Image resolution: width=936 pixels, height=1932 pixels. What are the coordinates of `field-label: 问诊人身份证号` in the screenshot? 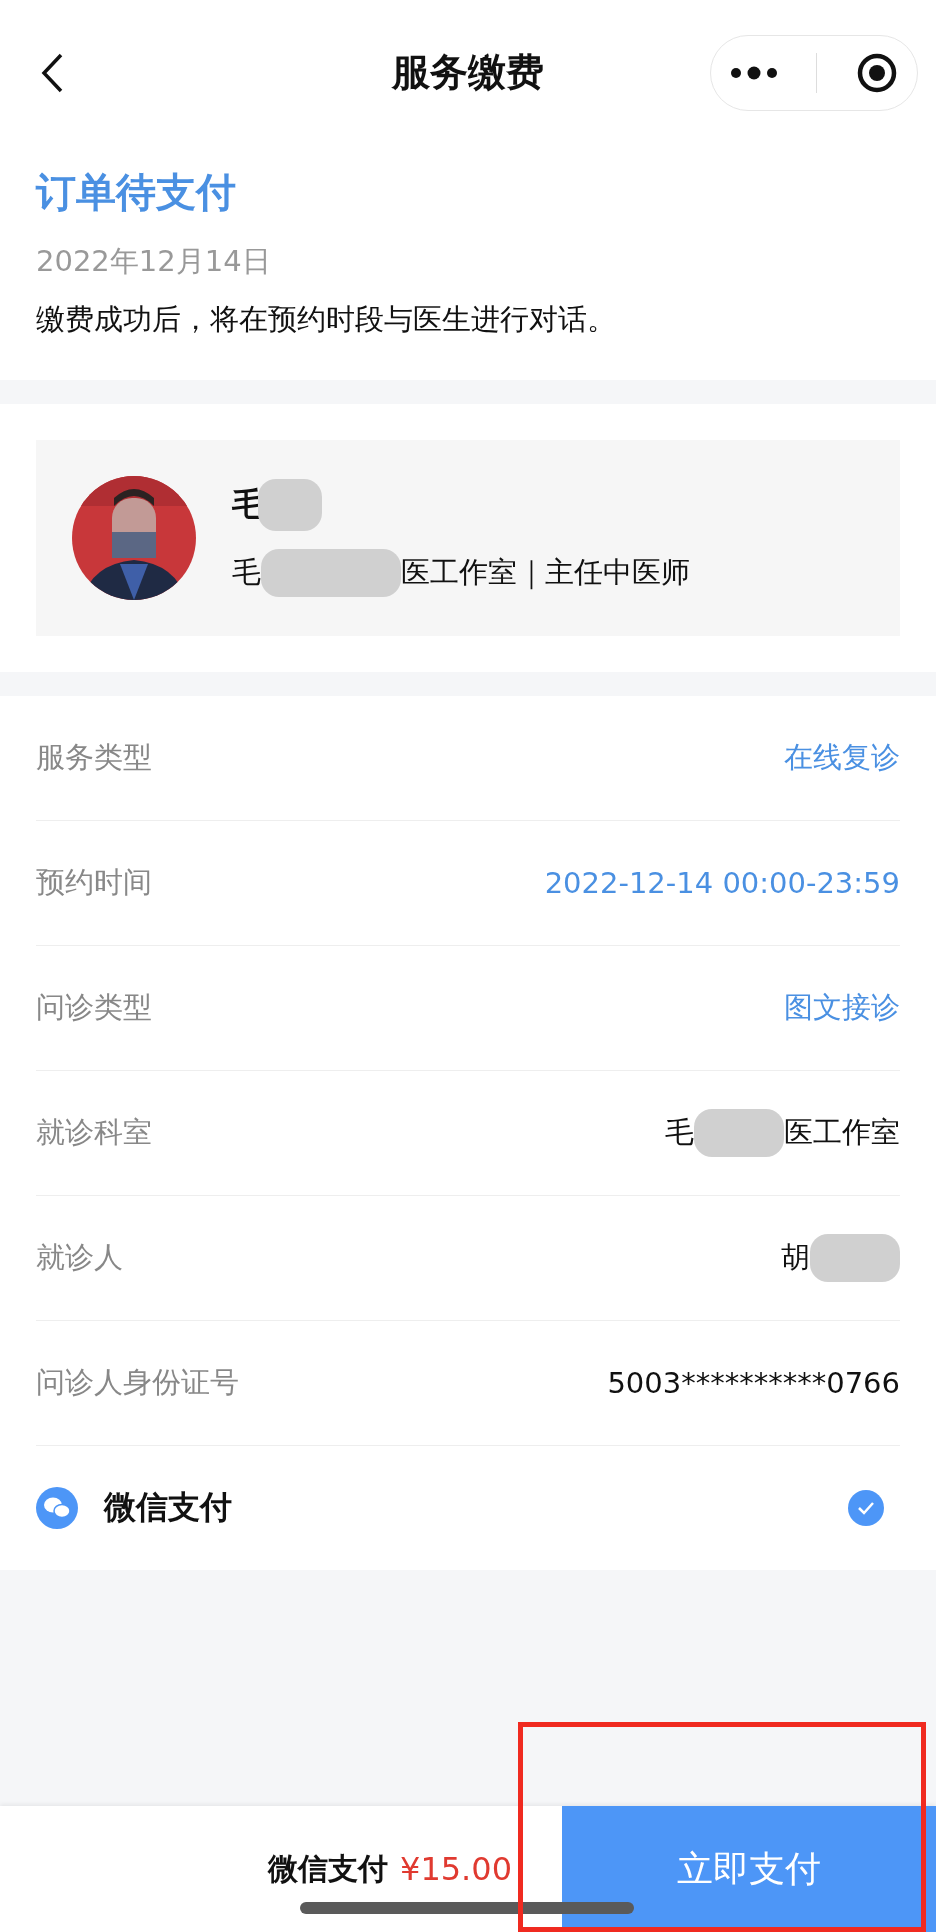 It's located at (137, 1382).